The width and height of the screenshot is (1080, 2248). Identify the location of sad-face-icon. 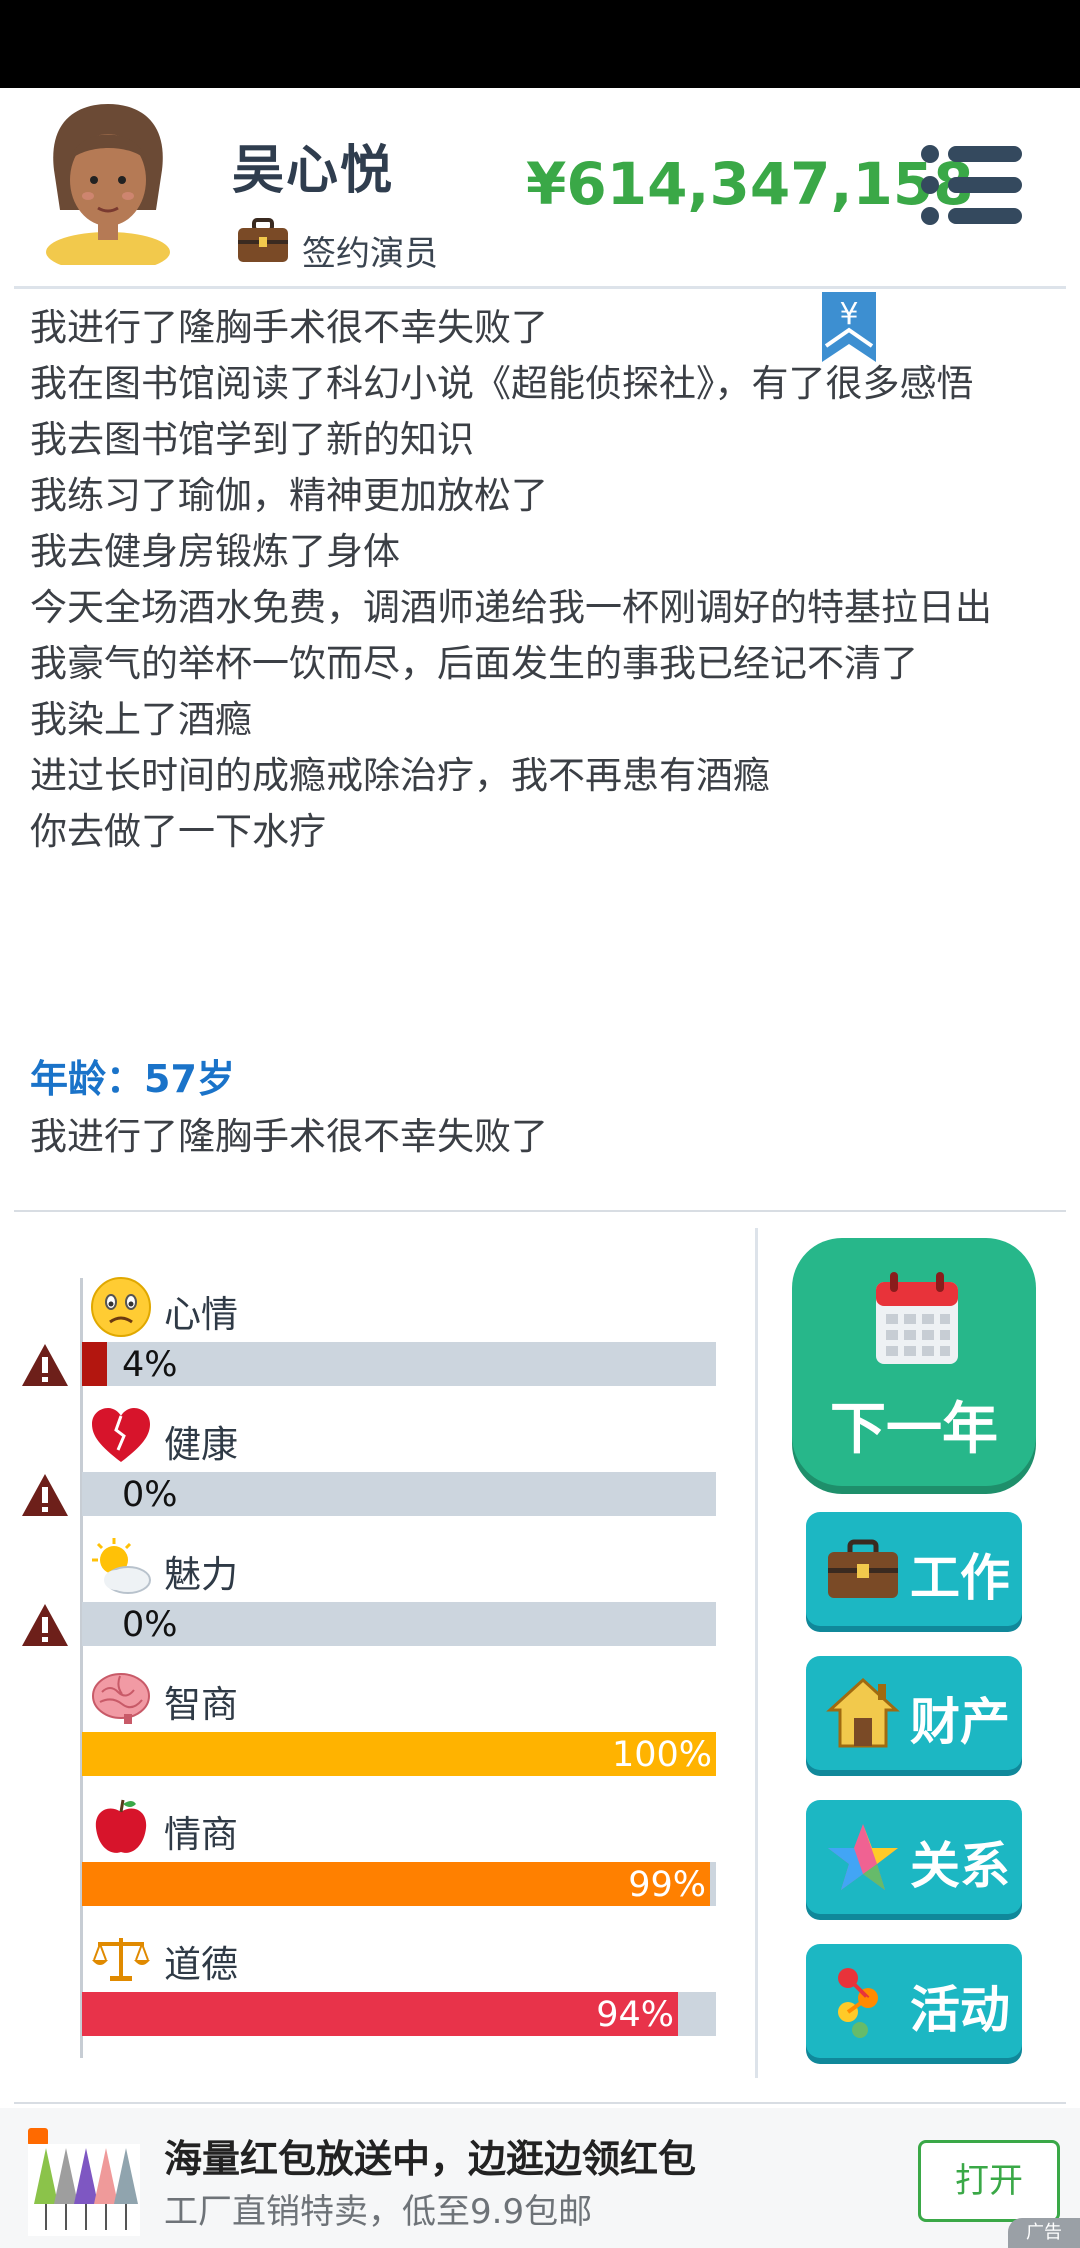
(121, 1307).